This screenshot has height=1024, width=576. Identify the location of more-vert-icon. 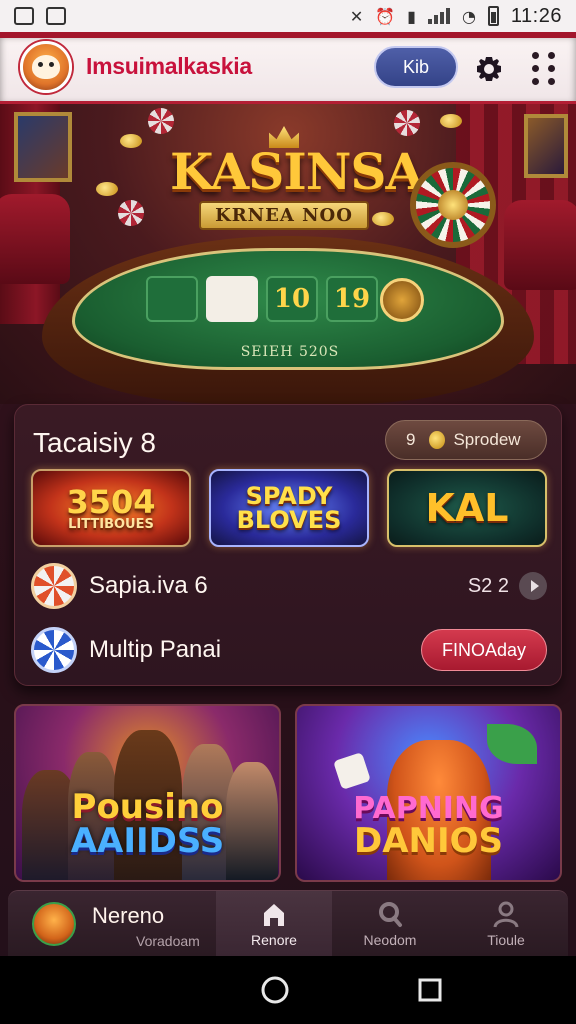
(544, 68).